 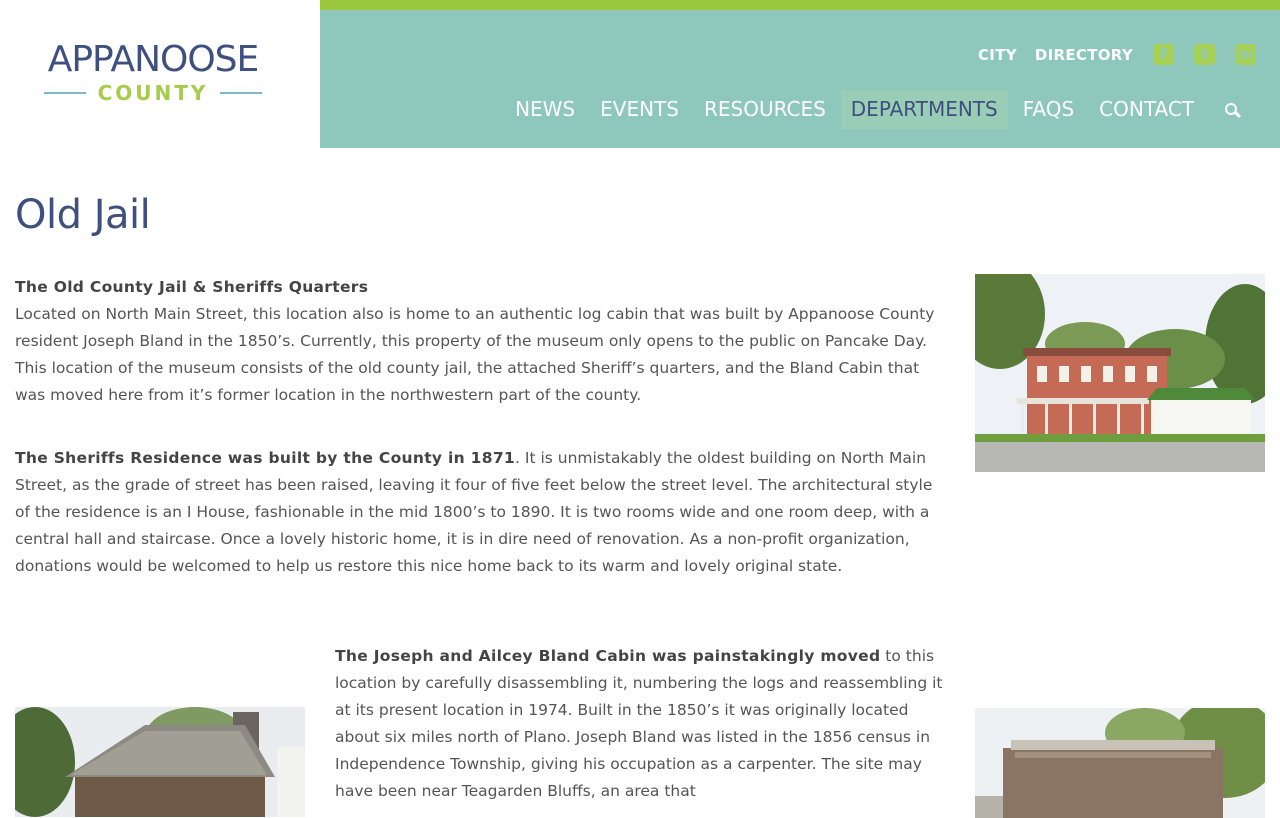 What do you see at coordinates (64, 93) in the screenshot?
I see `logo-rule-left` at bounding box center [64, 93].